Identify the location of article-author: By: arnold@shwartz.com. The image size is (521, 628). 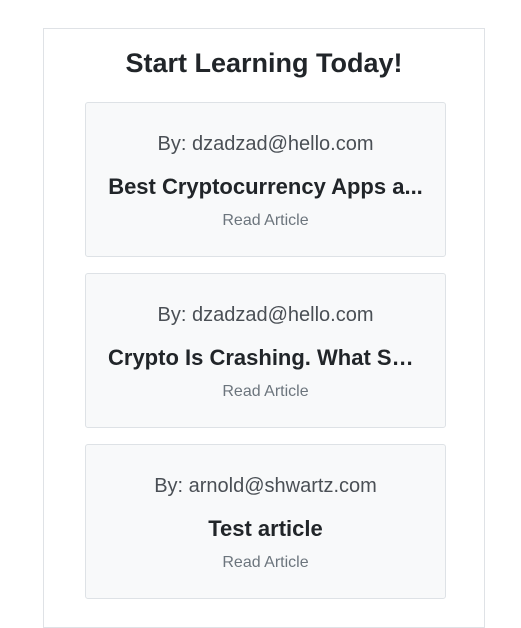
(265, 486).